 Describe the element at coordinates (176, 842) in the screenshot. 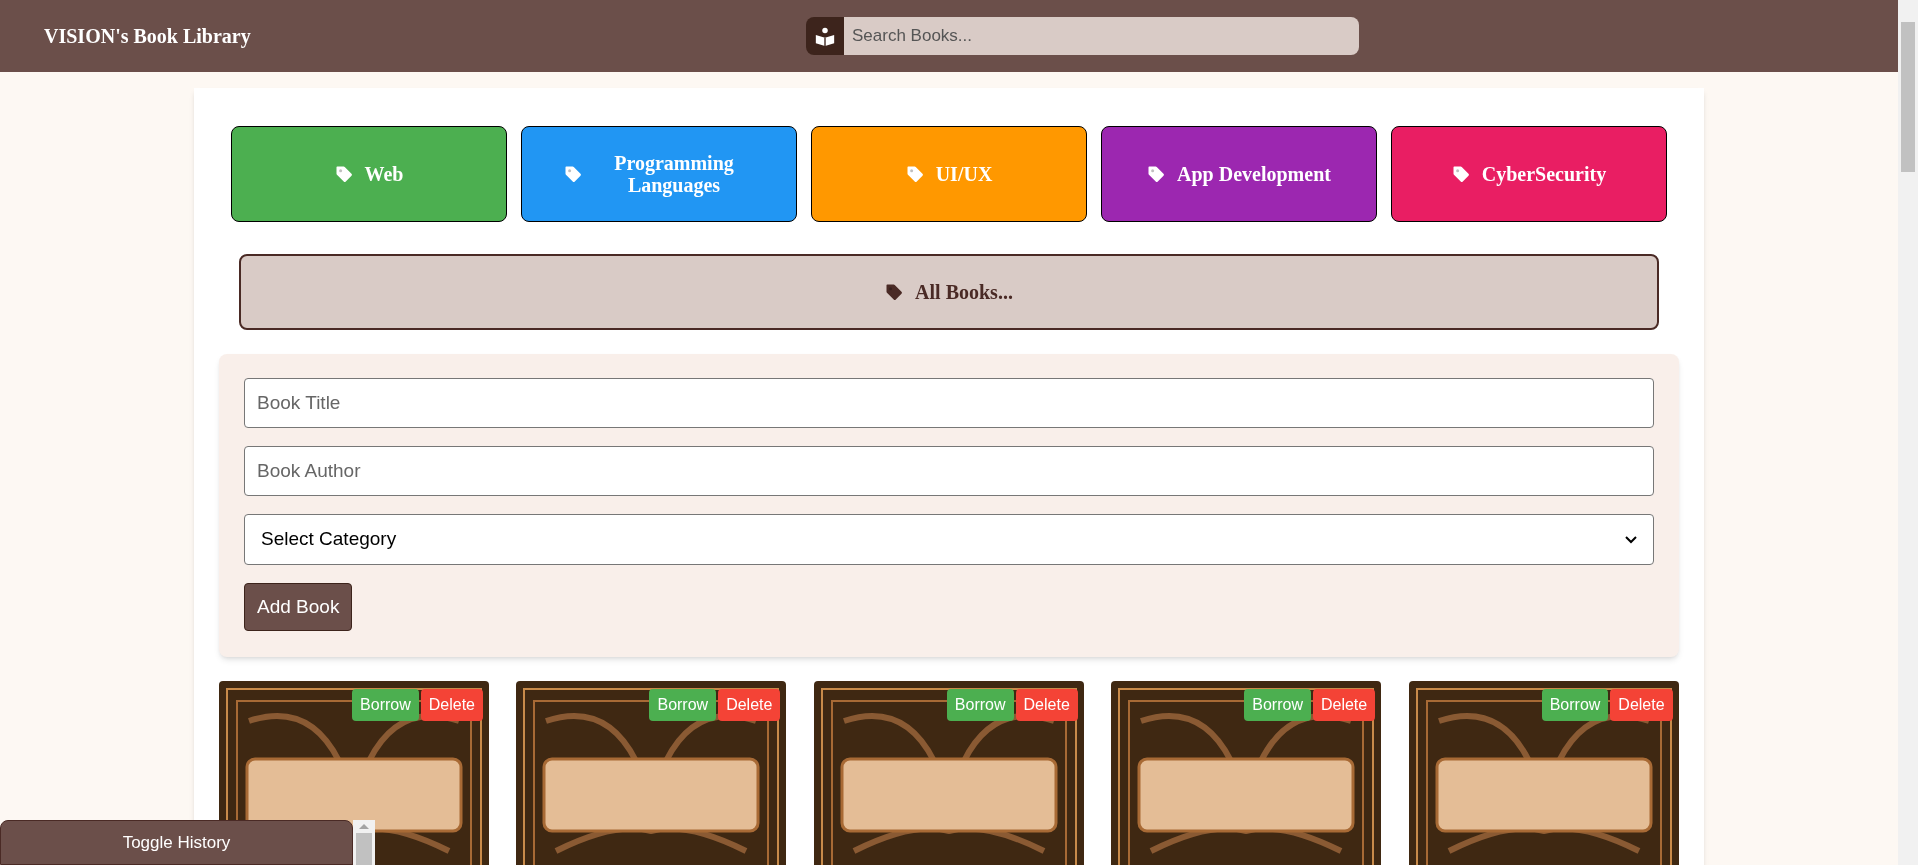

I see `toggle-history-button: Toggle History` at that location.